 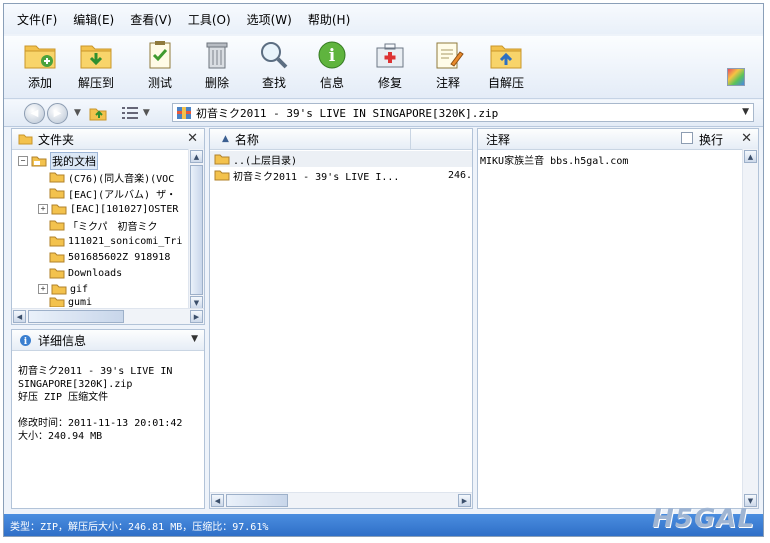 I want to click on status-text: 类型：ZIP，解压后大小：246.81 MB，压缩比：97.61%, so click(x=139, y=527).